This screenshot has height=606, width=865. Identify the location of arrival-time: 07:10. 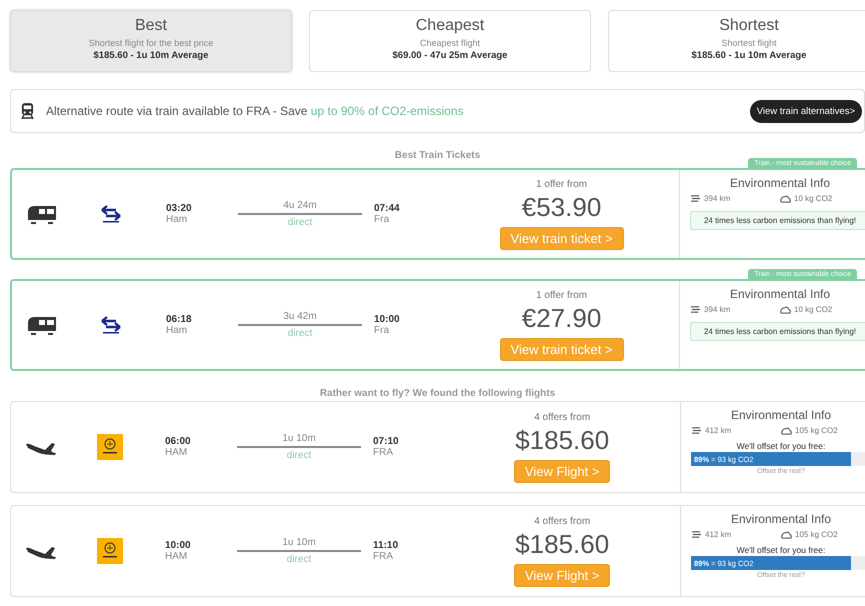
(386, 441).